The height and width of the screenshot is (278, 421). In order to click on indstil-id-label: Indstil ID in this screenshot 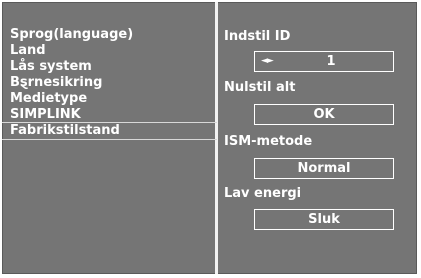, I will do `click(257, 36)`.